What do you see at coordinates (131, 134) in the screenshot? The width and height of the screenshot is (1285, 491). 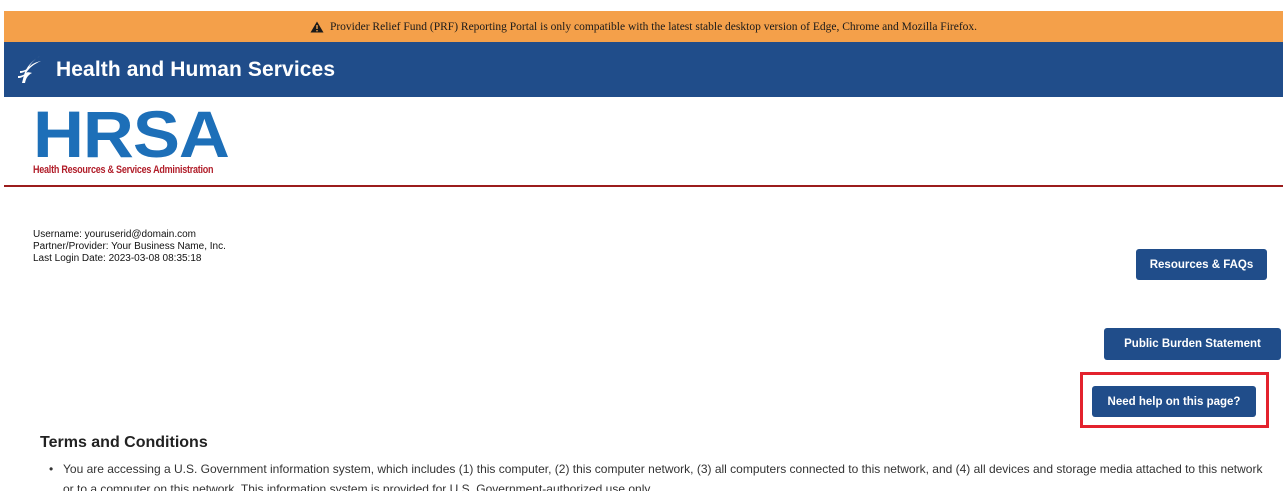 I see `hrsa-wordmark: HRSA` at bounding box center [131, 134].